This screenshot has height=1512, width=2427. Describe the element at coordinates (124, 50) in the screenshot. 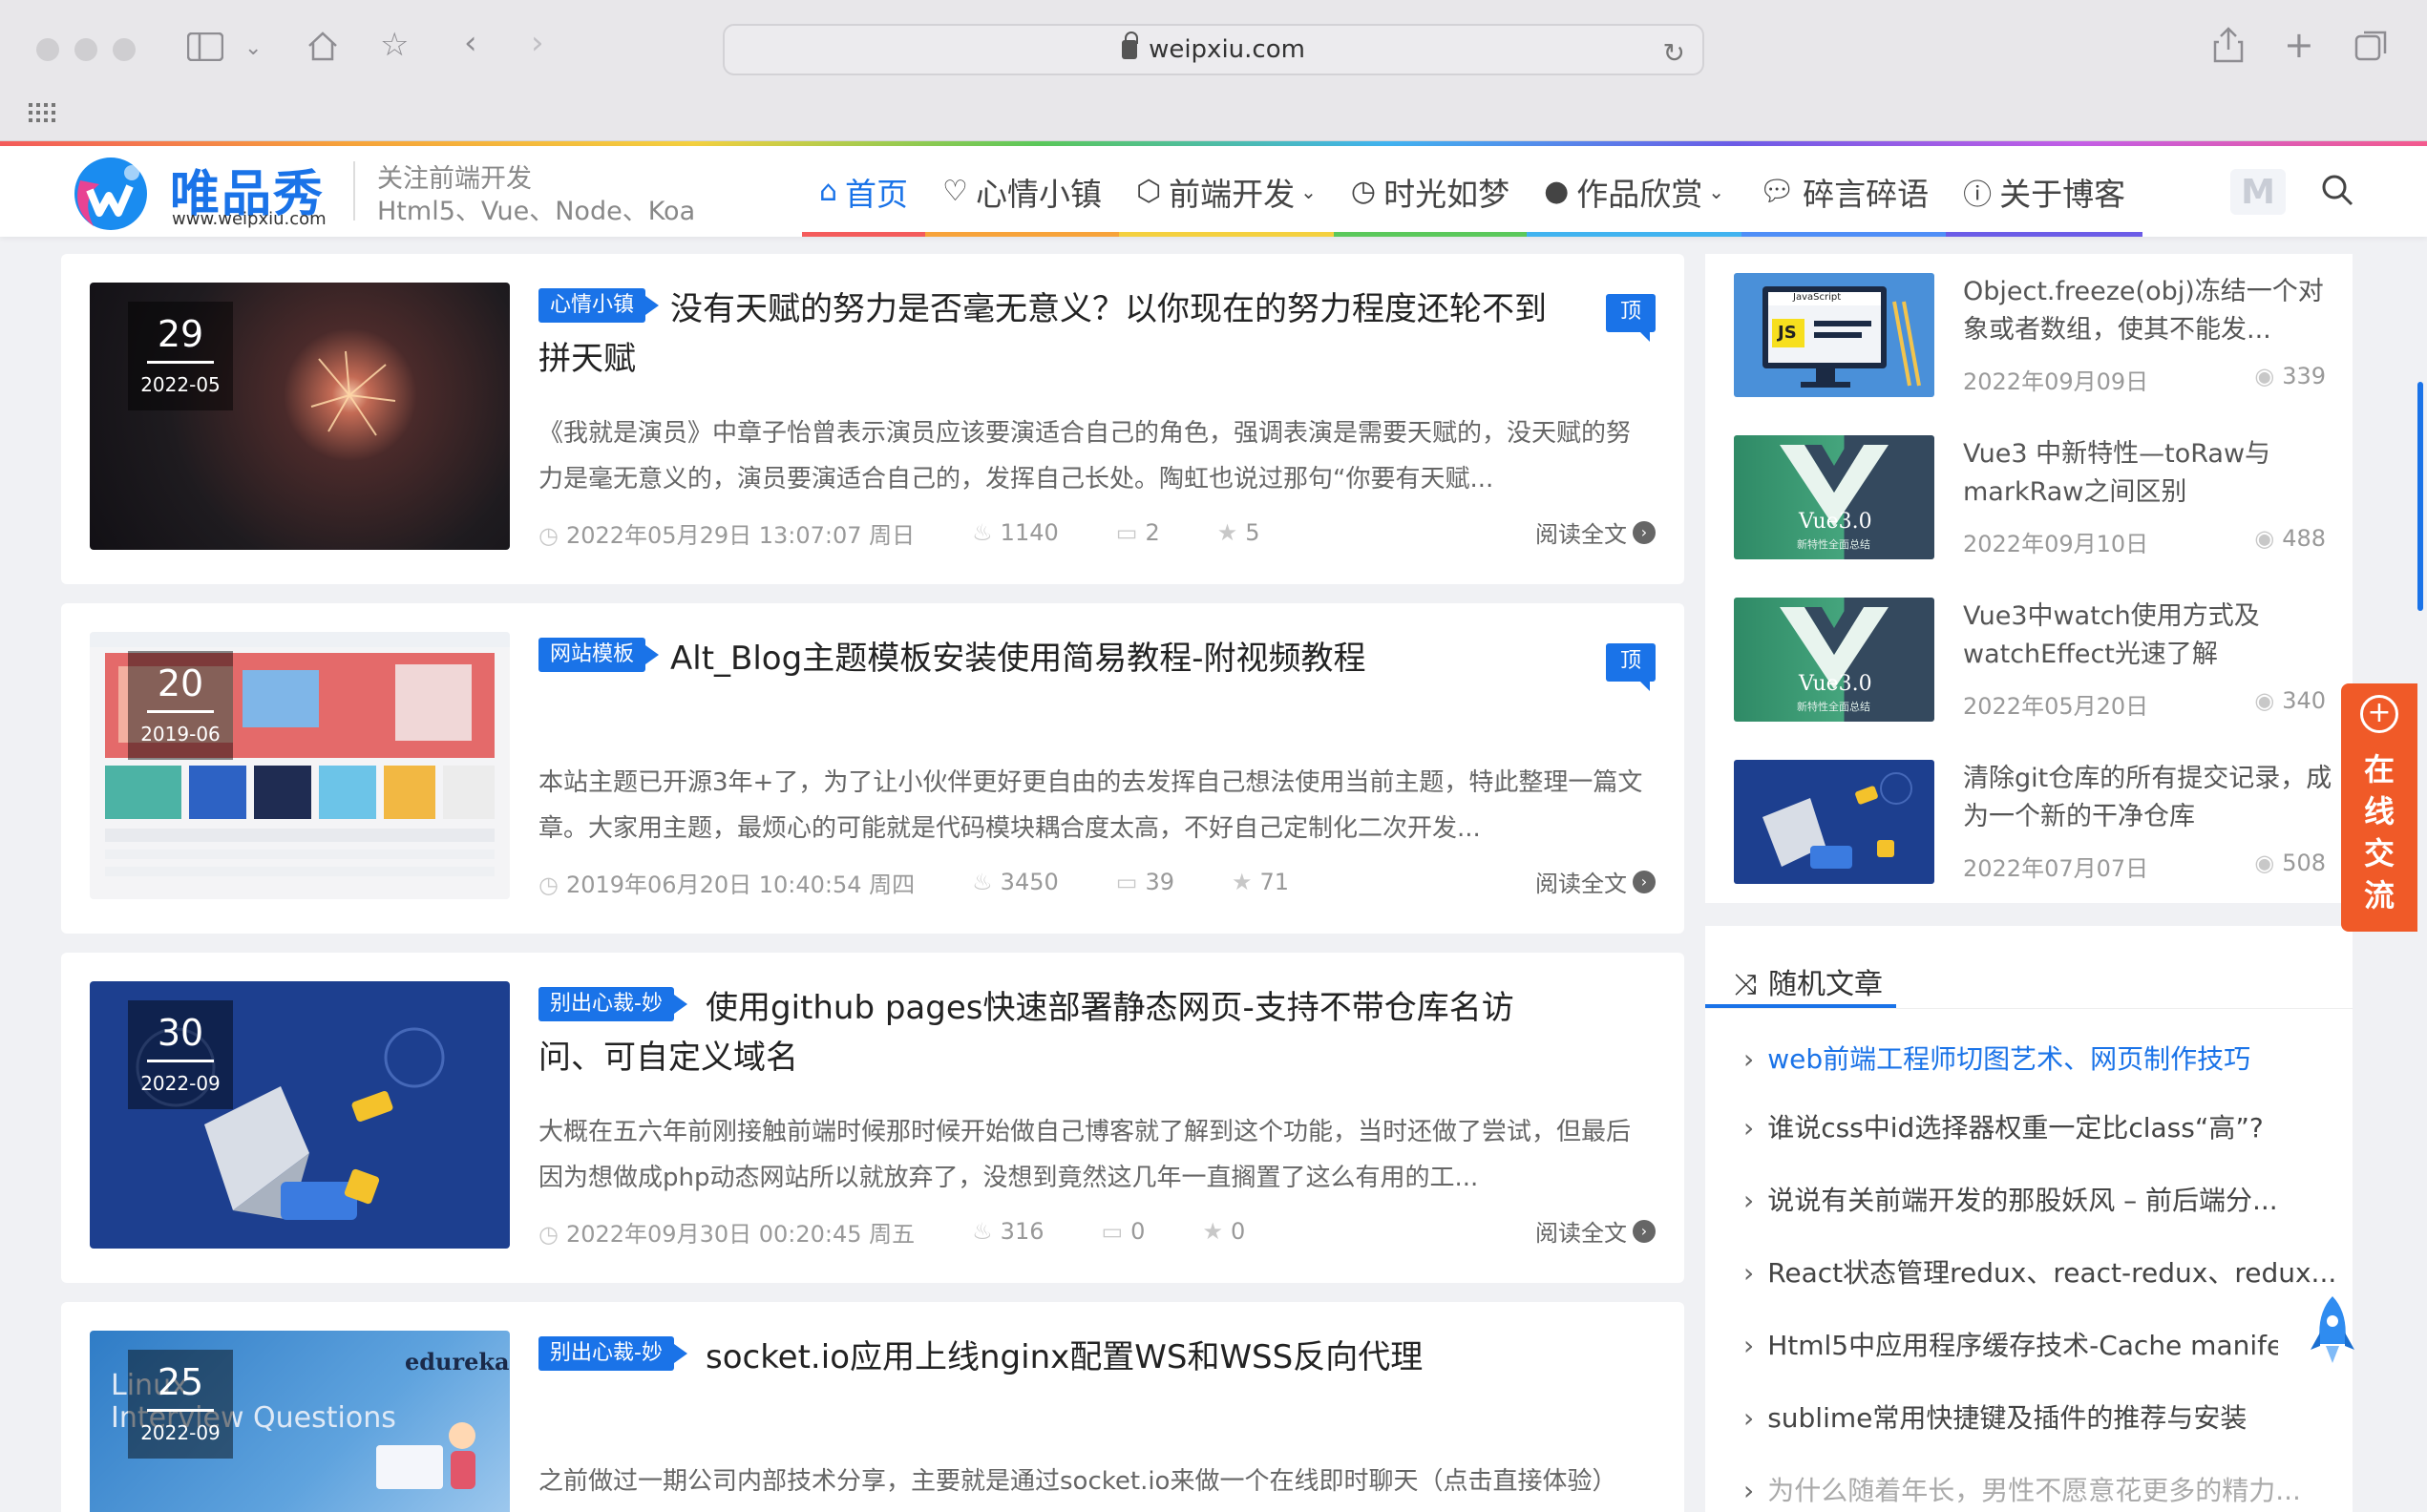

I see `zoom-window-button` at that location.